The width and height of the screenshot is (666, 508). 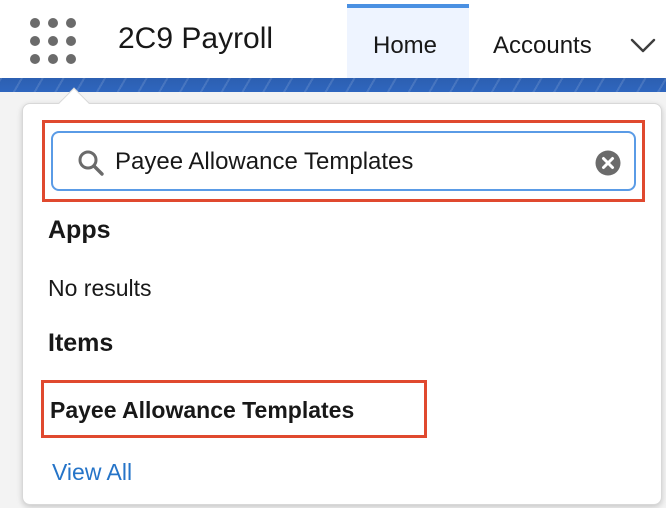 I want to click on tab-accounts: Accounts, so click(x=579, y=41).